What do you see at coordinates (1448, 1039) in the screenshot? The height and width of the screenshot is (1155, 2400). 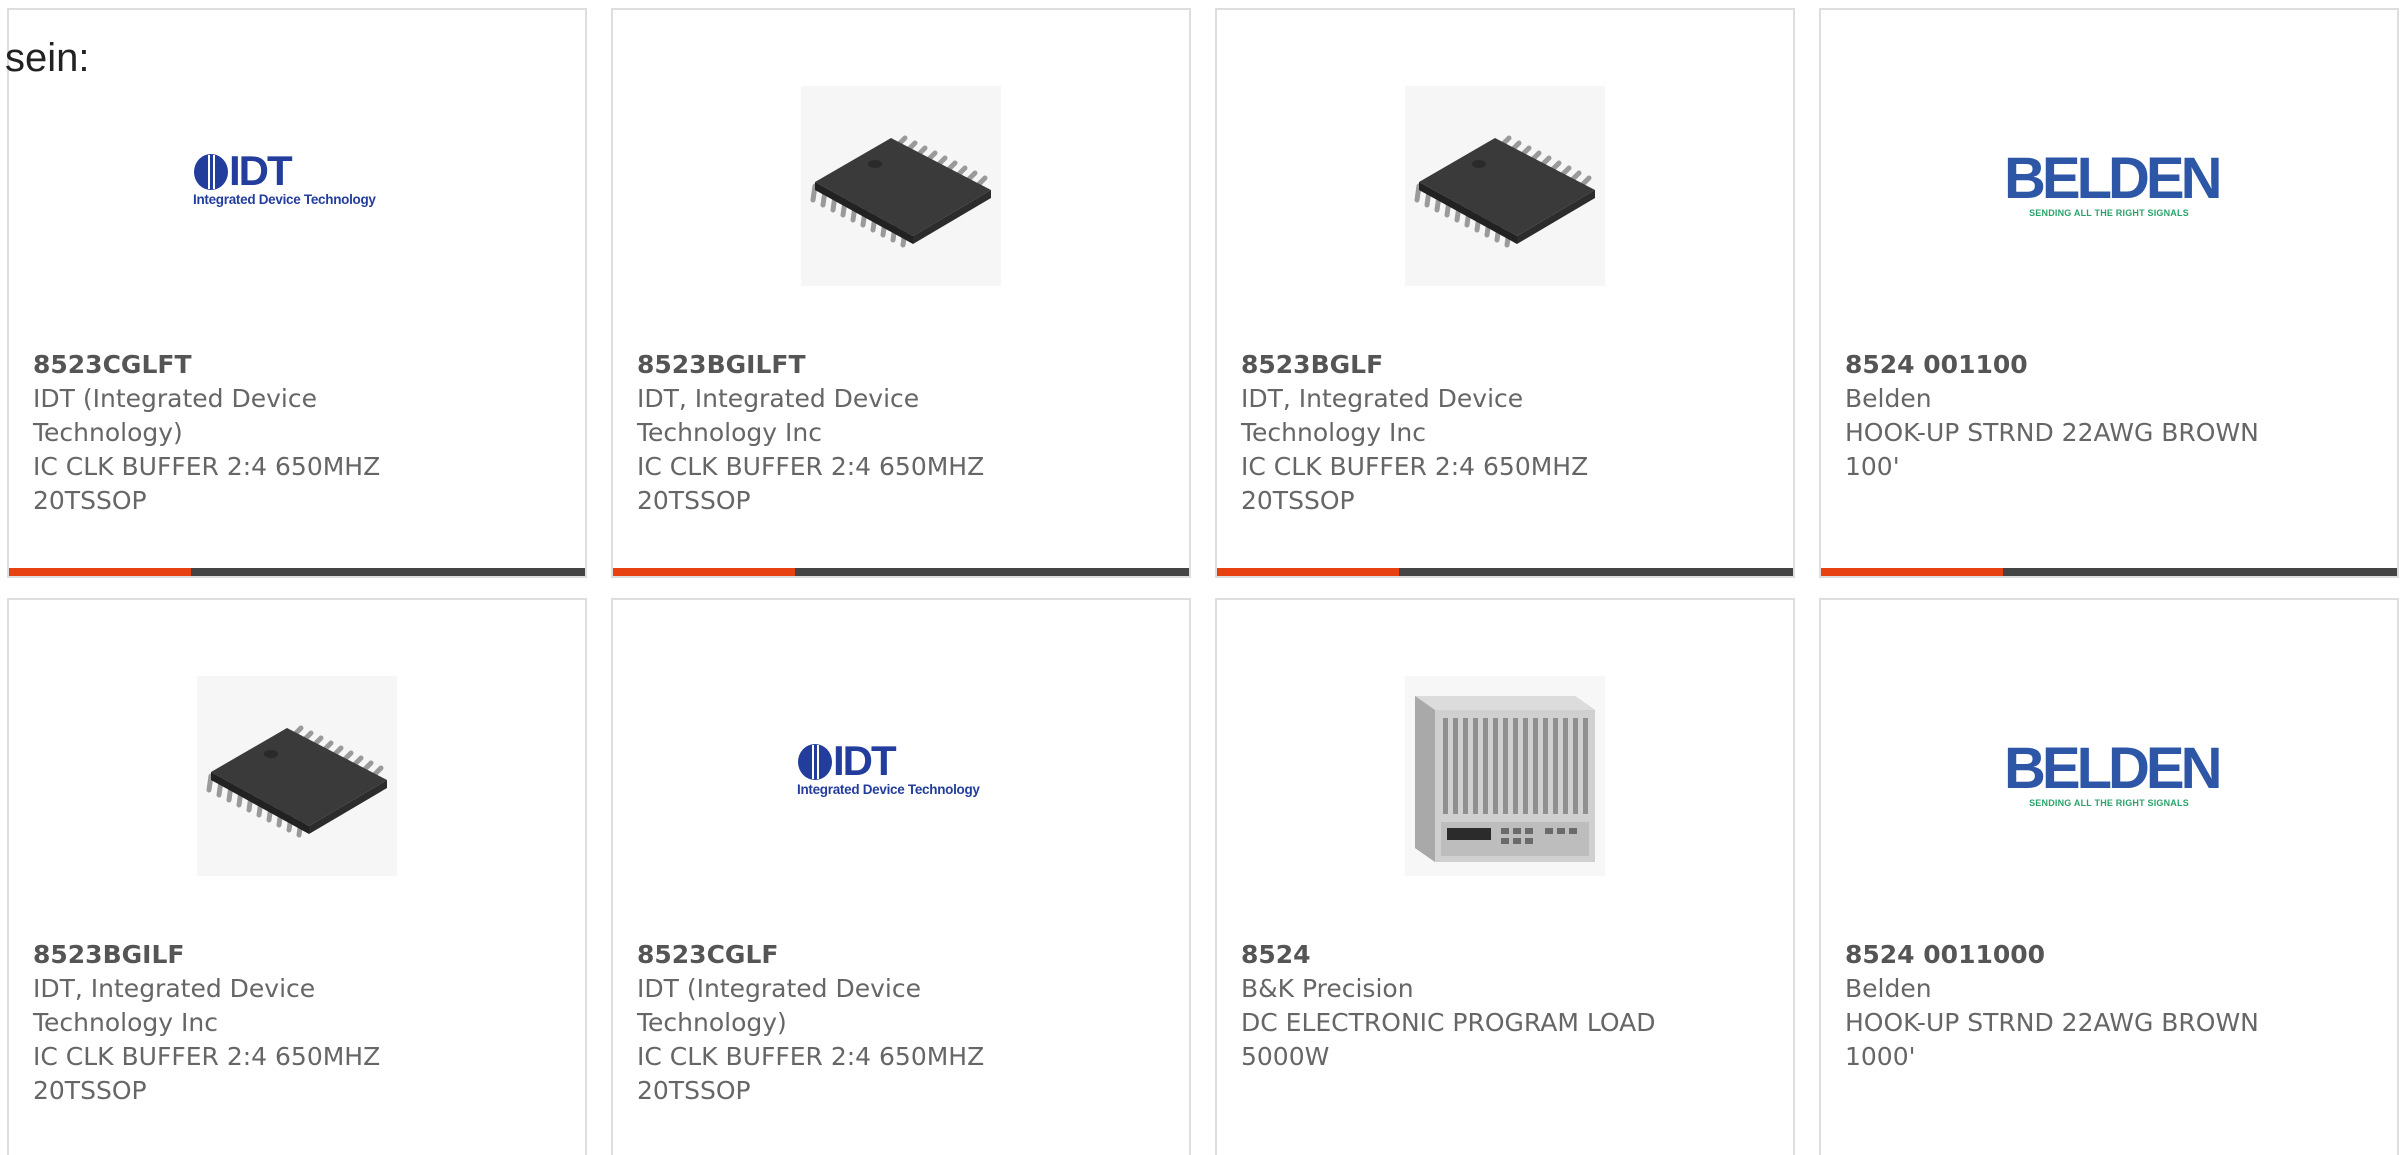 I see `product-description: DC ELECTRONIC PROGRAM LOAD 5000W` at bounding box center [1448, 1039].